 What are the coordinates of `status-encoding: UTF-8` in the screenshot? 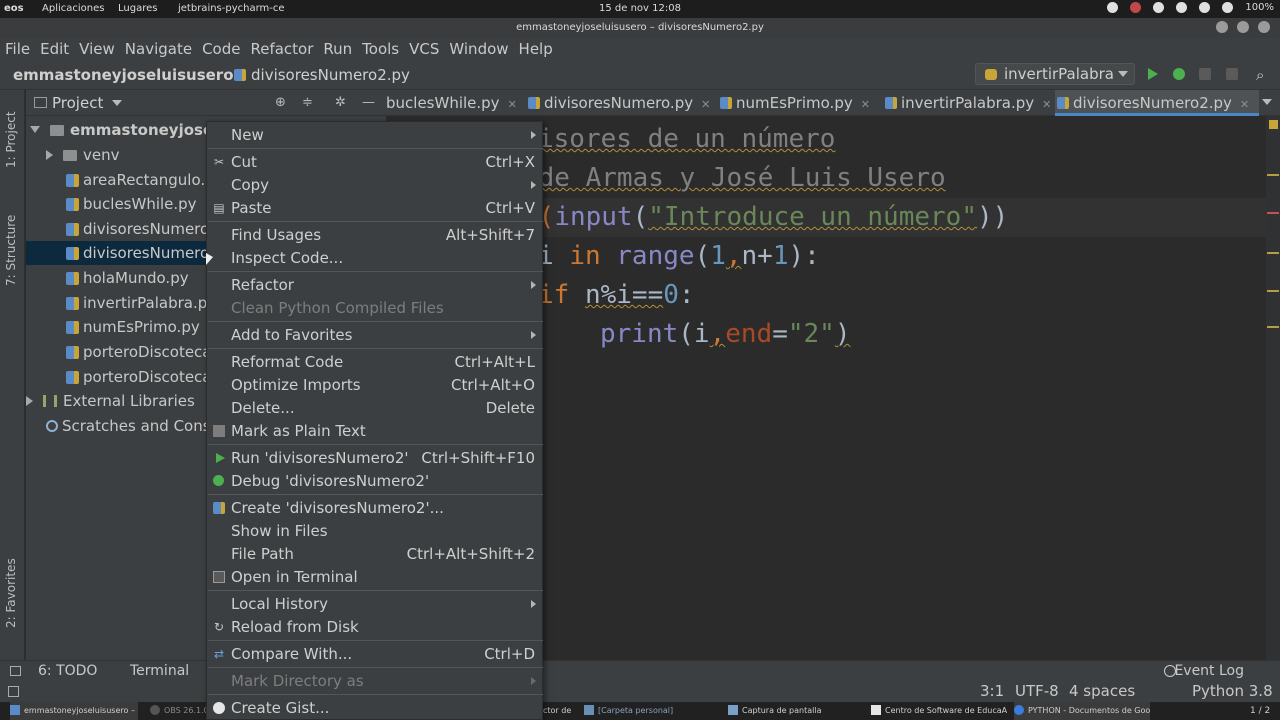 It's located at (1037, 691).